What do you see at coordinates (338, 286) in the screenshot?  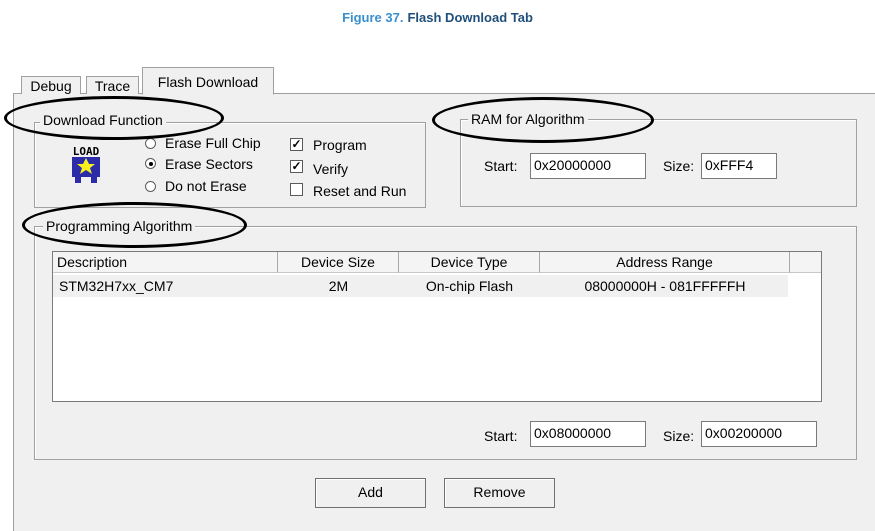 I see `row-device-size: 2M` at bounding box center [338, 286].